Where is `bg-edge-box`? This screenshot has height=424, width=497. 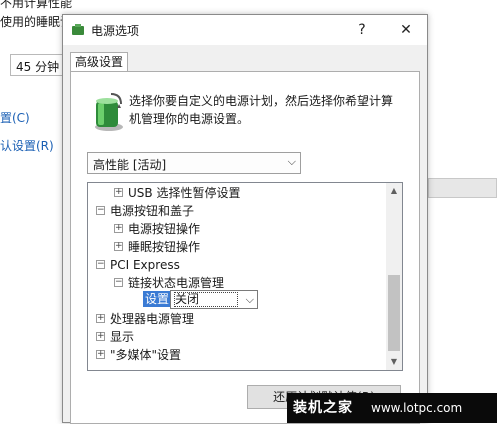
bg-edge-box is located at coordinates (462, 188).